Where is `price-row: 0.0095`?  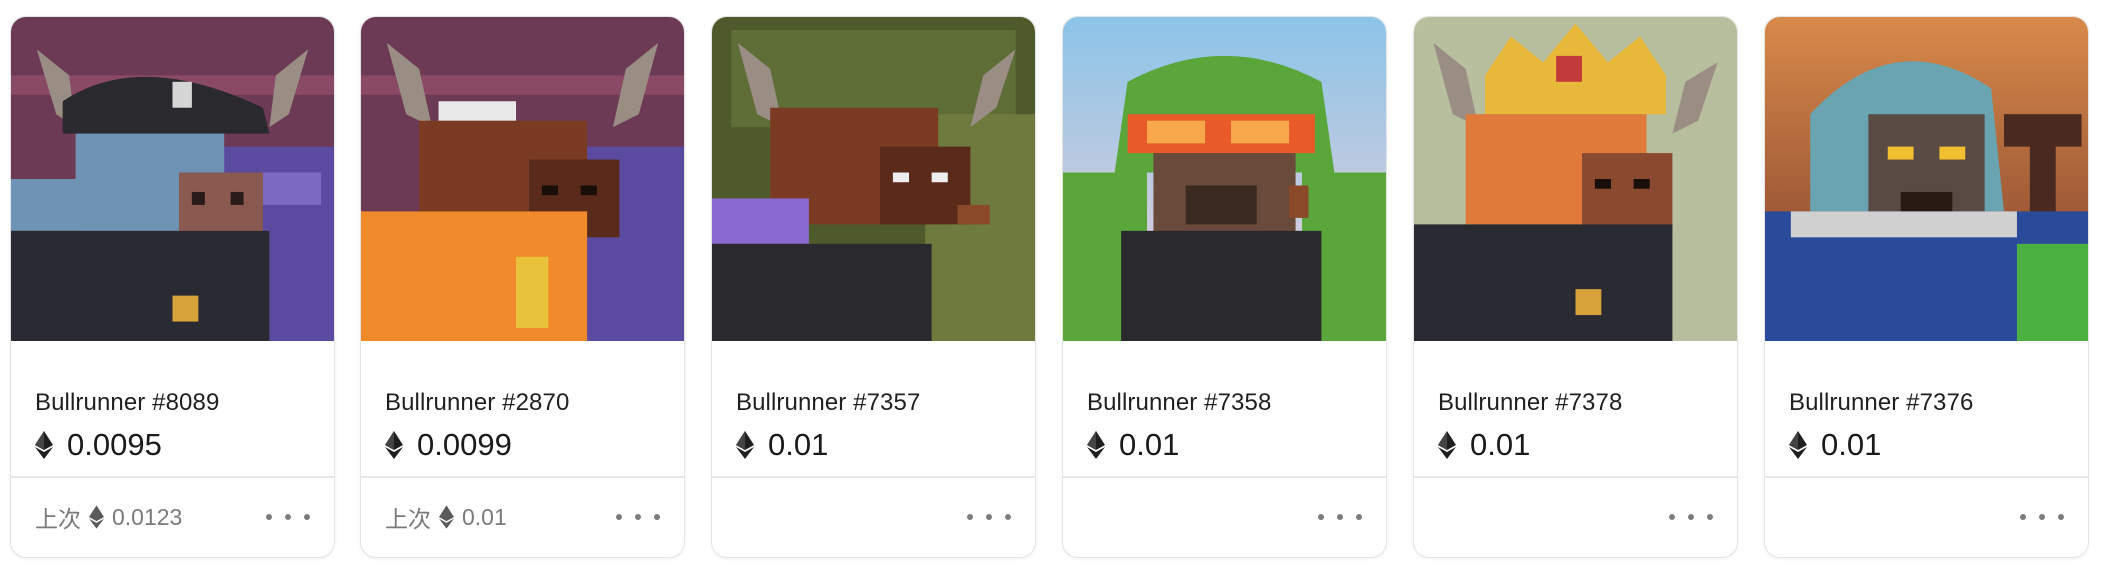 price-row: 0.0095 is located at coordinates (98, 445).